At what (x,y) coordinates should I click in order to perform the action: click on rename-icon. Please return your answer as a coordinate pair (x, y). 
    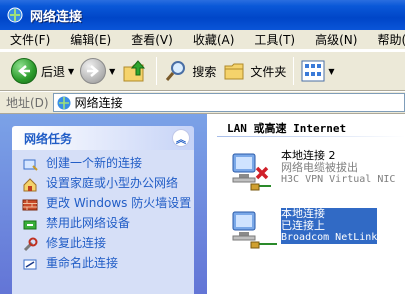
    Looking at the image, I should click on (30, 264).